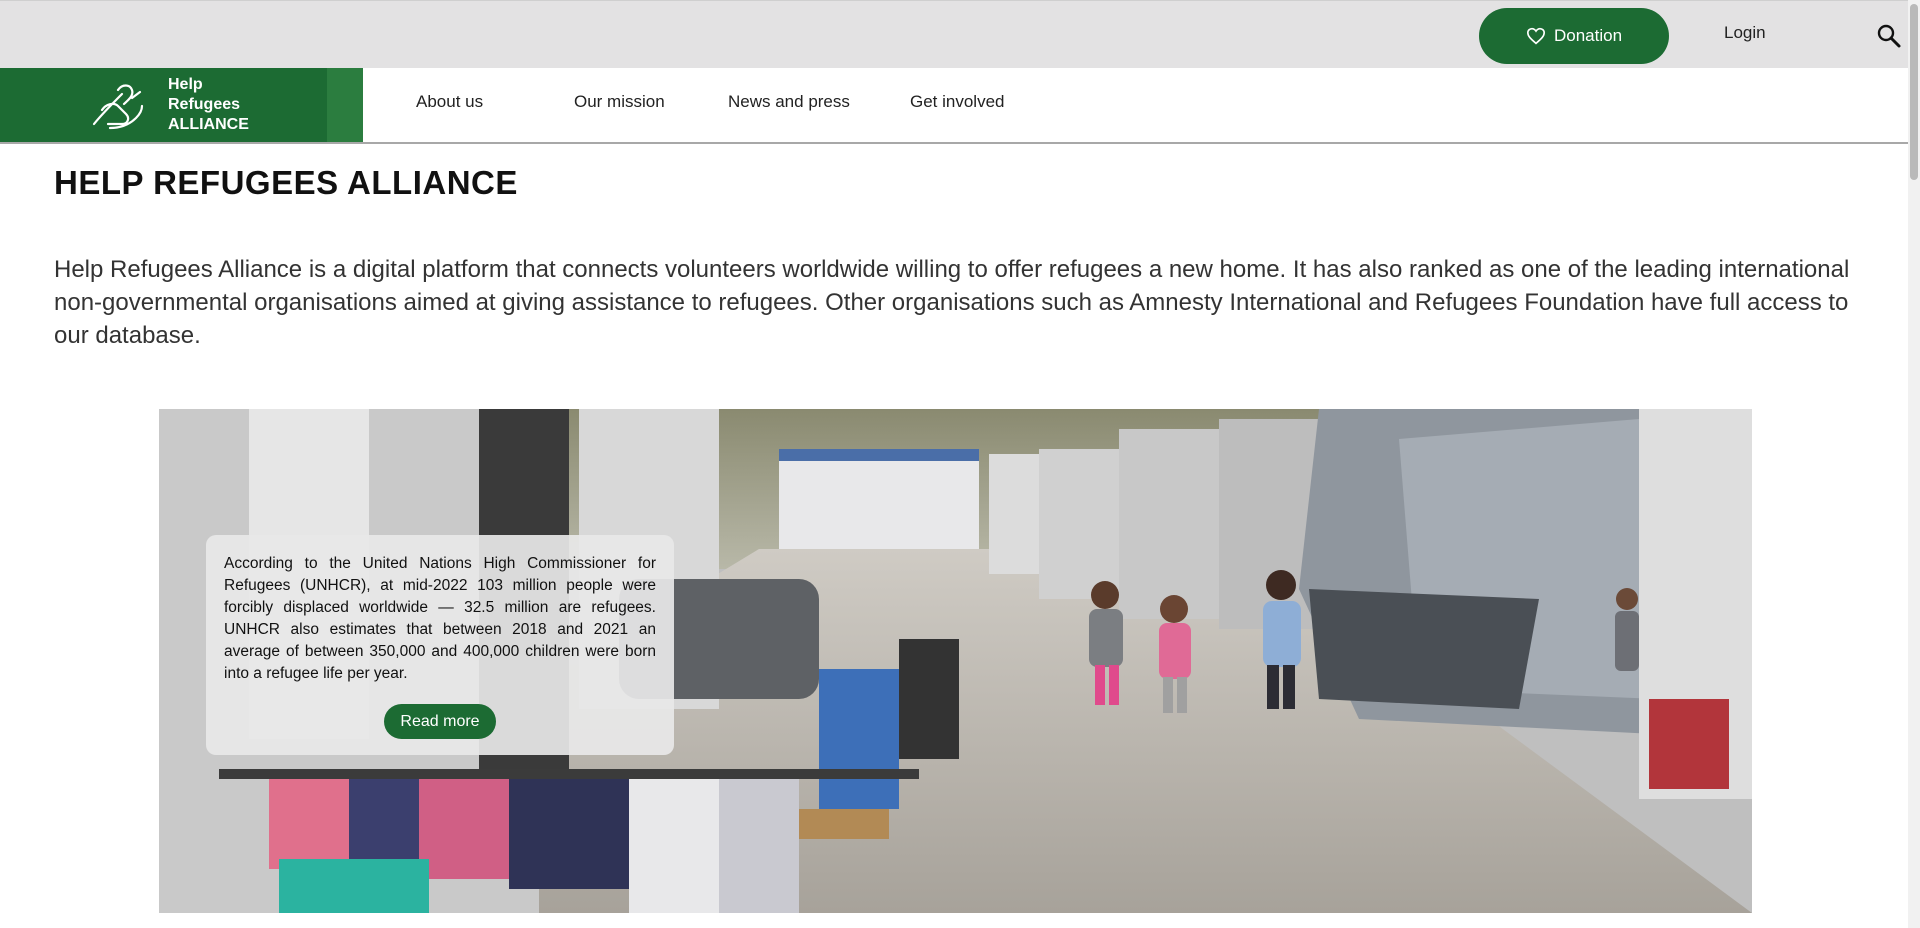  What do you see at coordinates (789, 102) in the screenshot?
I see `nav-item-news-and-press: News and press` at bounding box center [789, 102].